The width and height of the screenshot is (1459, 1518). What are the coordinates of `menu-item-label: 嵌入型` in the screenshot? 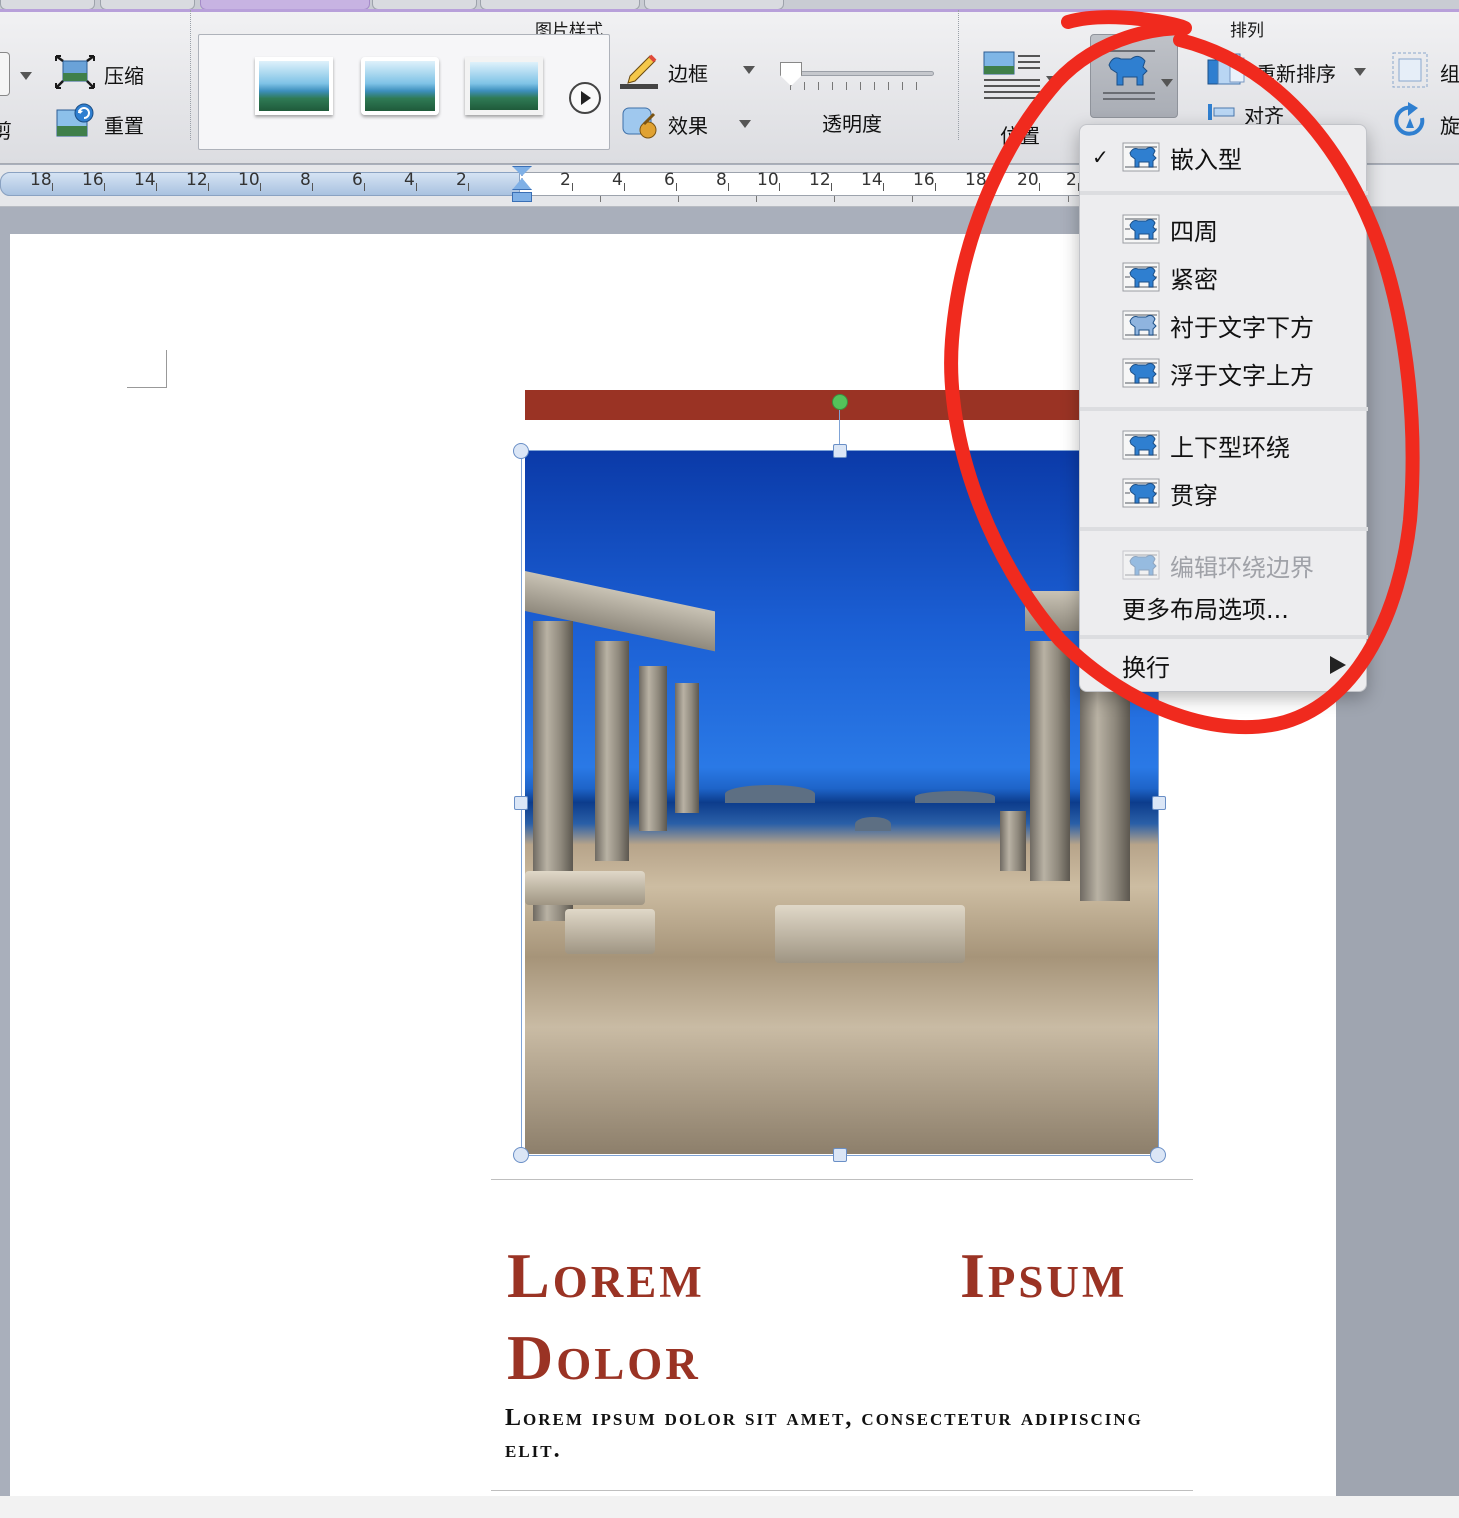 It's located at (1206, 159).